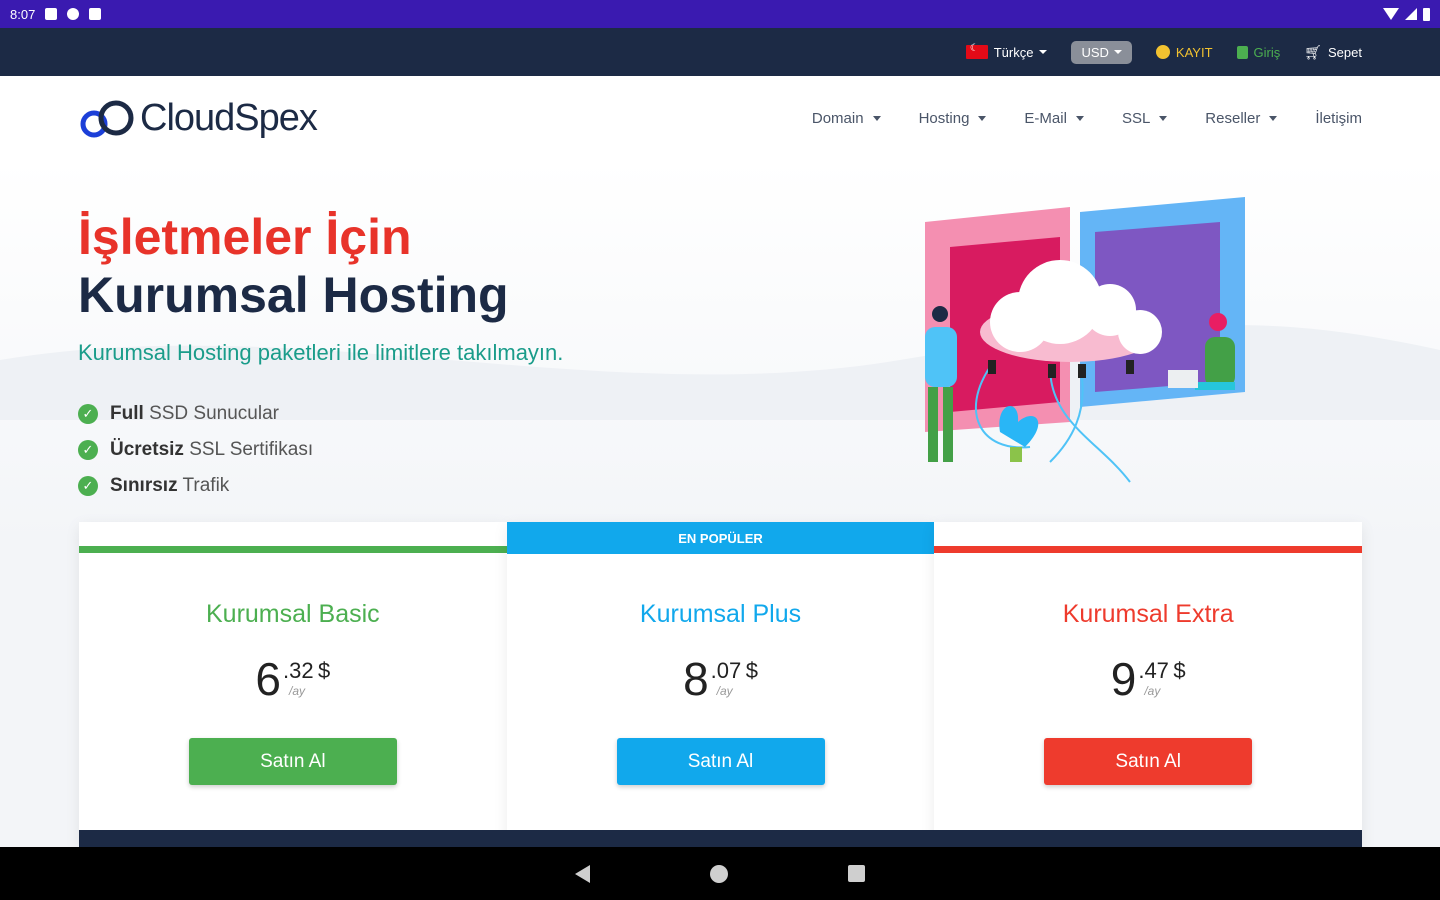  What do you see at coordinates (976, 51) in the screenshot?
I see `turkey-flag-icon` at bounding box center [976, 51].